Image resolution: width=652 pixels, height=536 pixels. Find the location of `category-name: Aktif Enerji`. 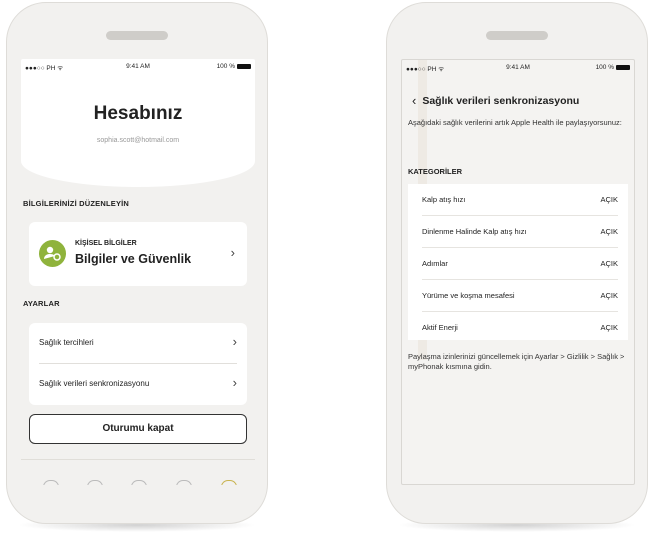

category-name: Aktif Enerji is located at coordinates (440, 327).